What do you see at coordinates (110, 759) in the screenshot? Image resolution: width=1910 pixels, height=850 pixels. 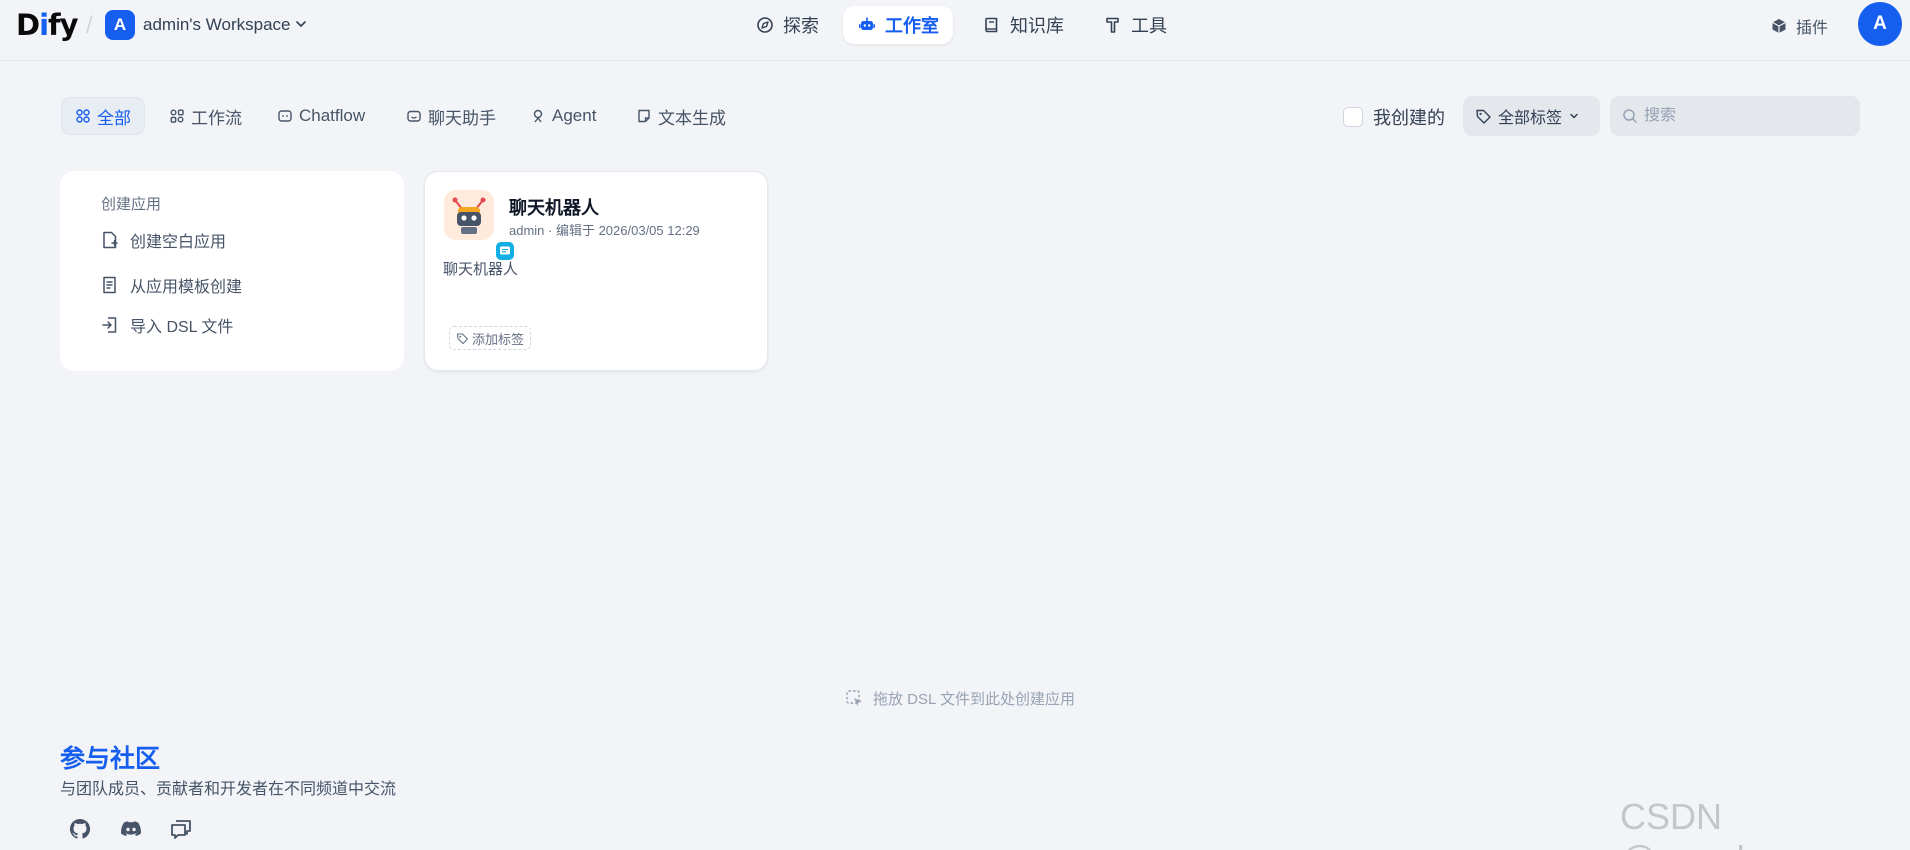 I see `community-title: 参与社区` at bounding box center [110, 759].